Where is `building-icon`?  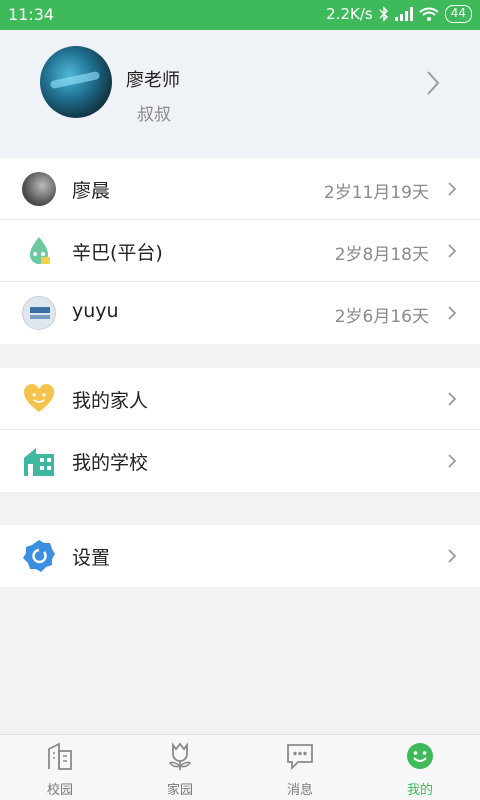
building-icon is located at coordinates (60, 756).